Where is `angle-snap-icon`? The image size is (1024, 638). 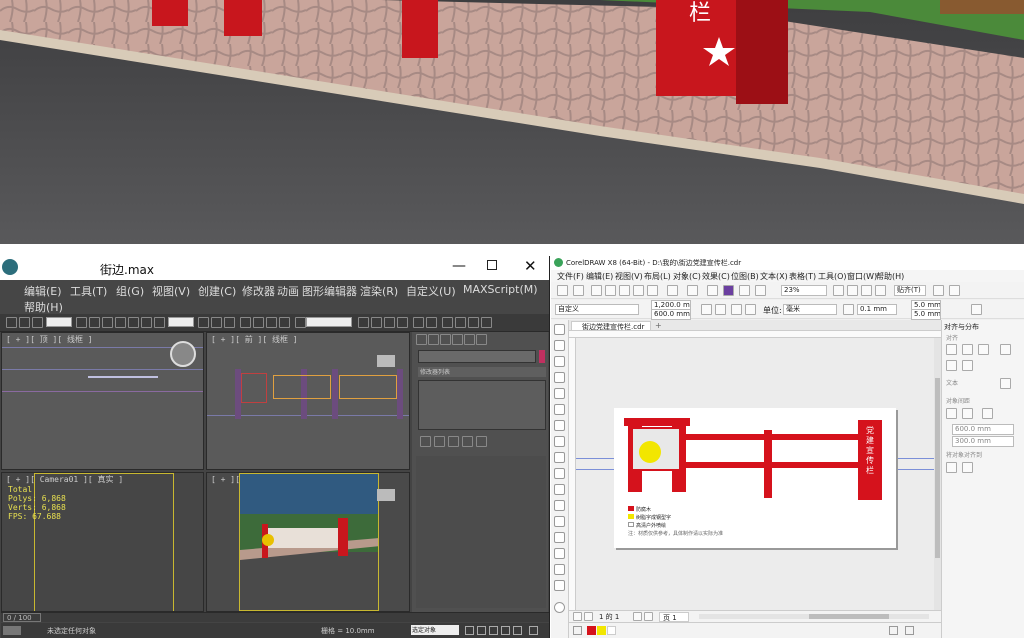
angle-snap-icon is located at coordinates (258, 322).